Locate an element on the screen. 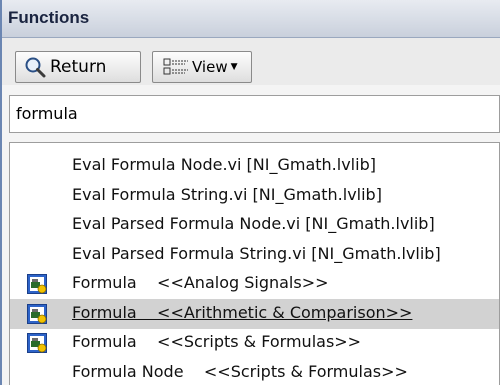 This screenshot has height=385, width=500. result-row: Eval Formula Node.vi [NI_Gmath.lvlib] is located at coordinates (254, 166).